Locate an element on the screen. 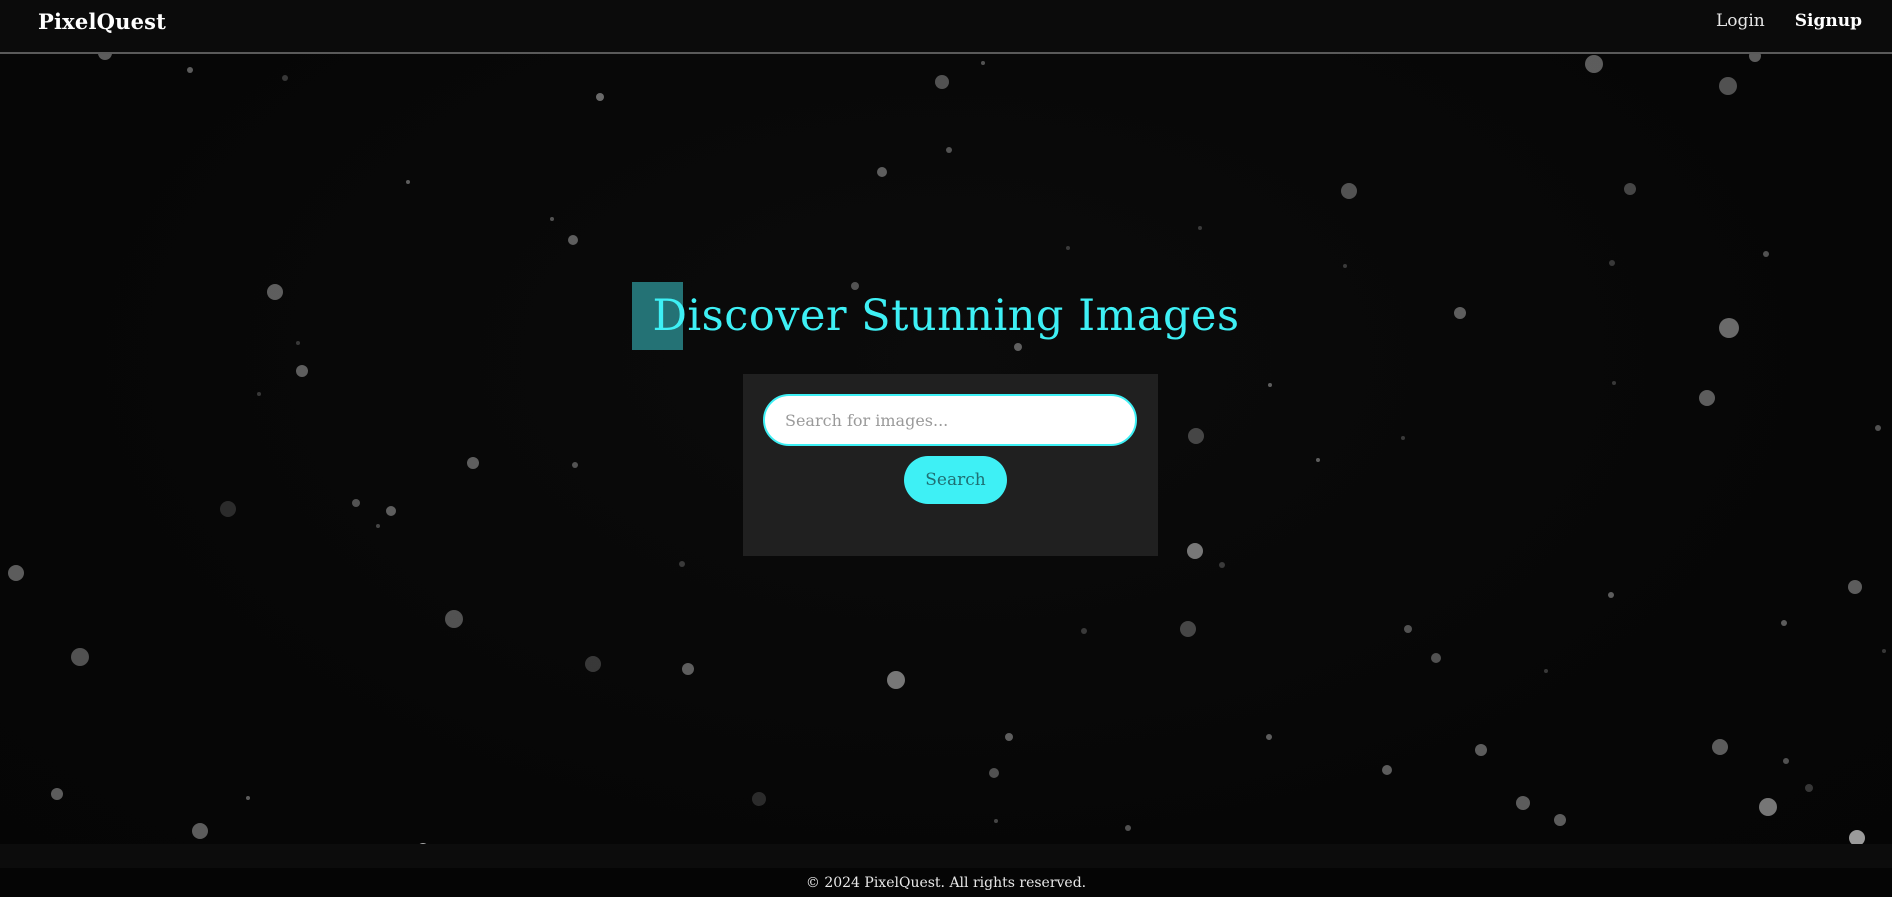 The width and height of the screenshot is (1892, 897). search-button: Search is located at coordinates (955, 480).